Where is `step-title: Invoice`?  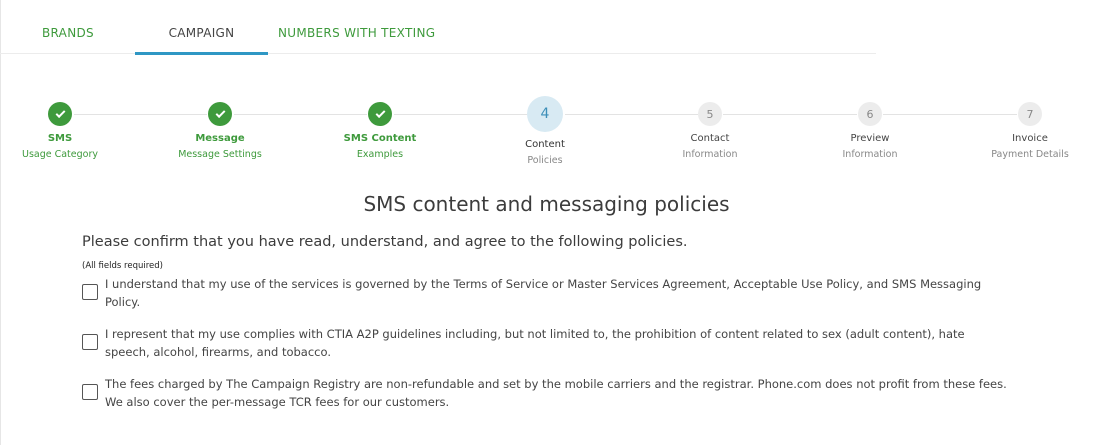 step-title: Invoice is located at coordinates (1030, 138).